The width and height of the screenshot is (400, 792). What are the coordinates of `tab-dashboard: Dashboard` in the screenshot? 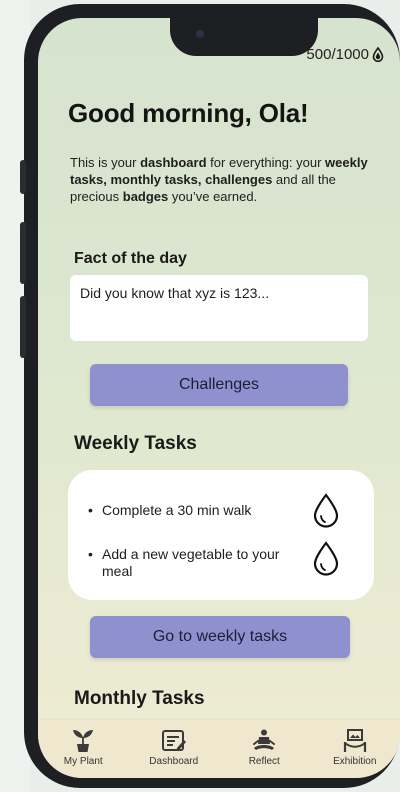 It's located at (174, 743).